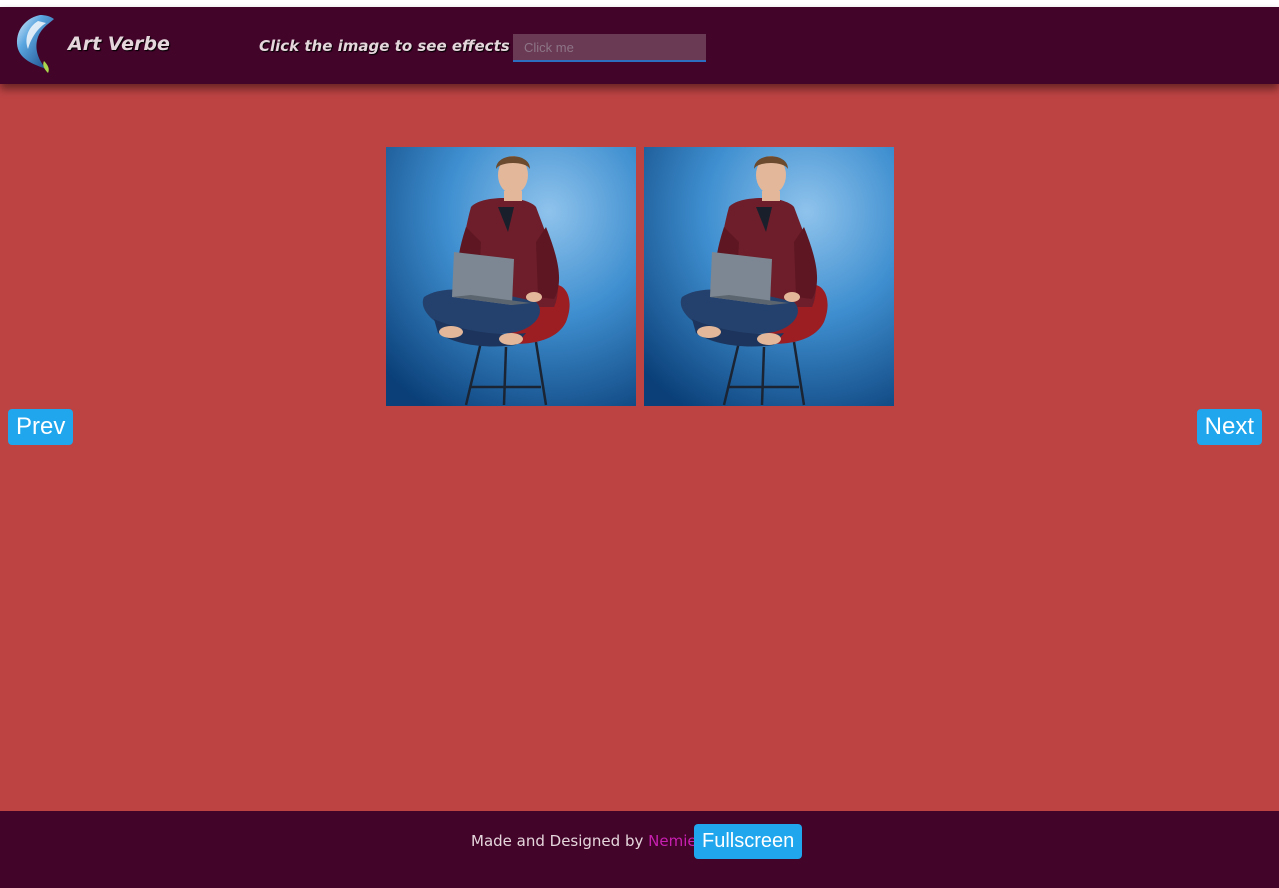  I want to click on footer-credit: Made and Designed by Nemie, so click(584, 841).